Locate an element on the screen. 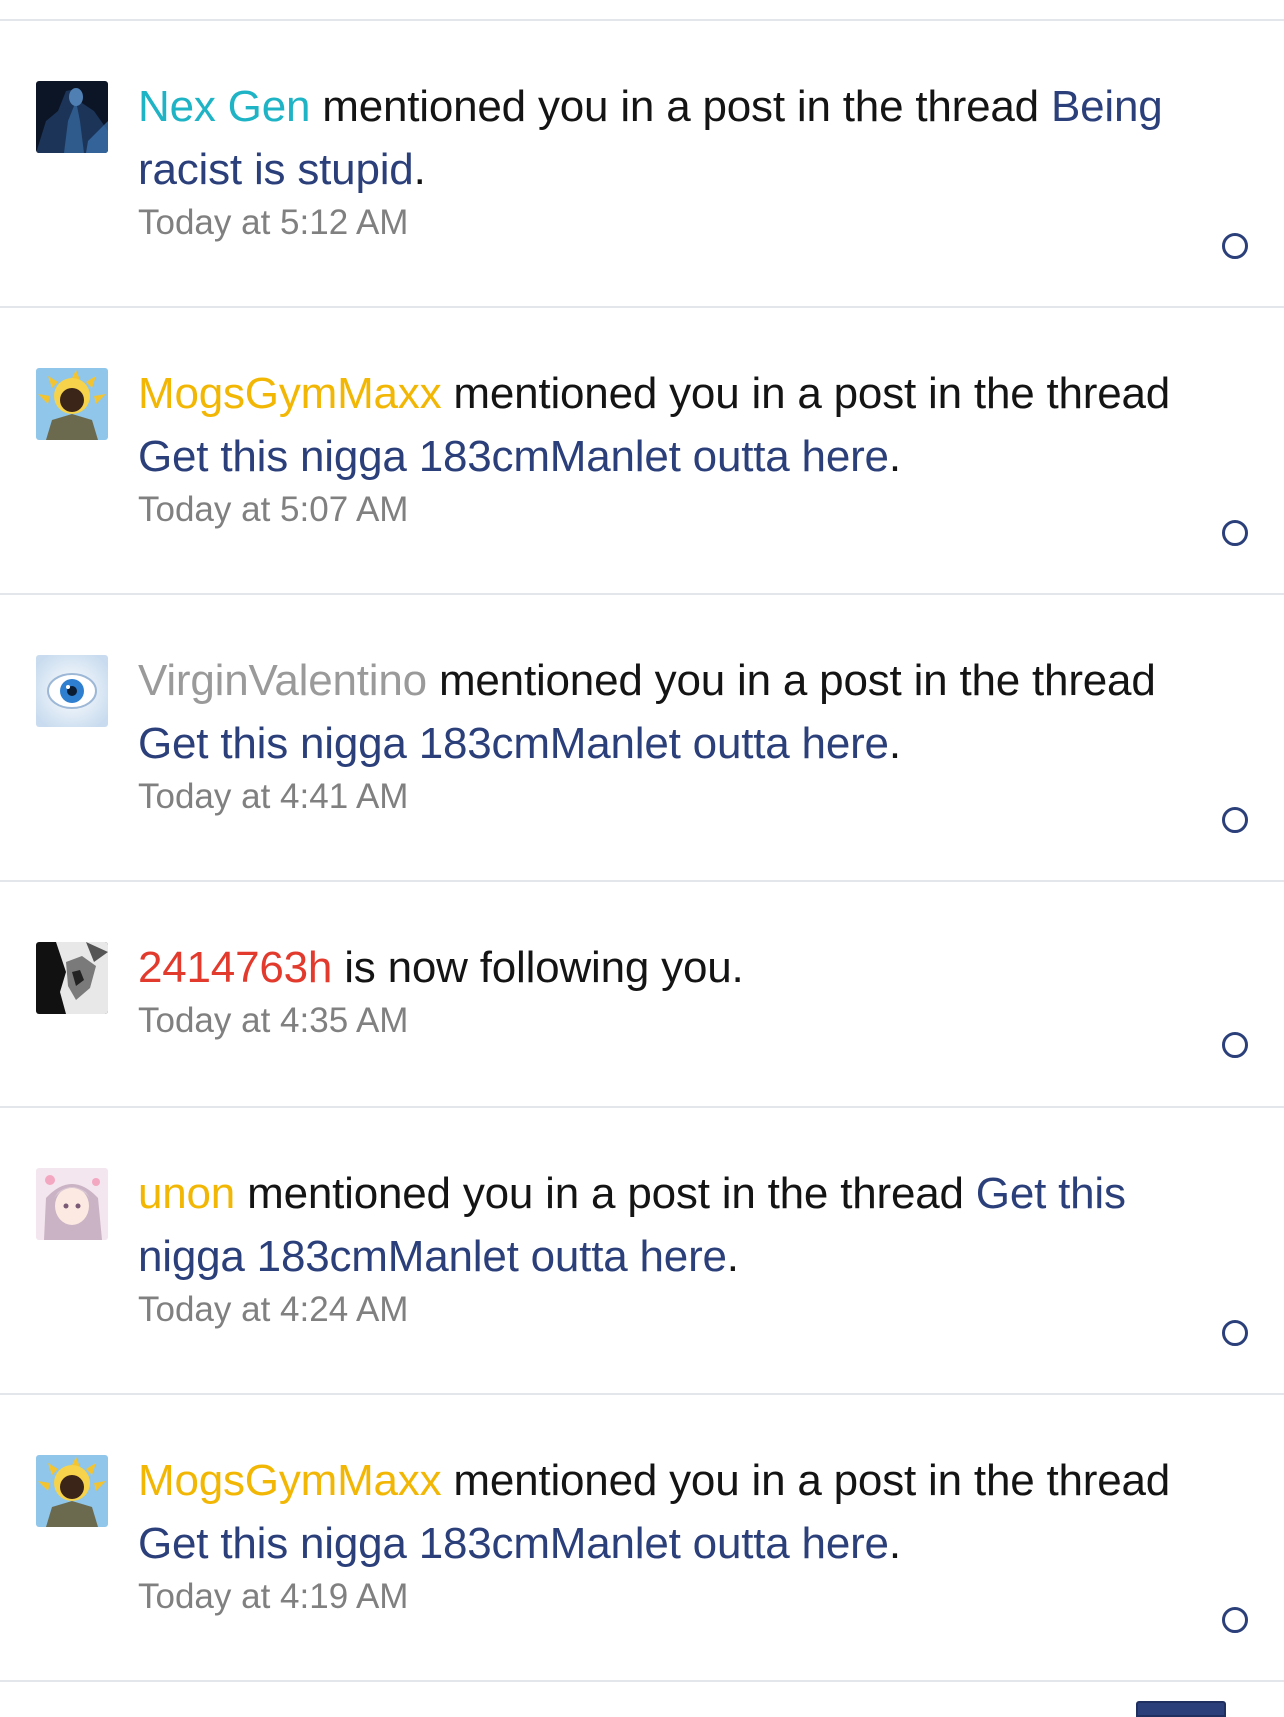 Image resolution: width=1284 pixels, height=1717 pixels. notification-time: Today at 4:24 AM is located at coordinates (273, 1309).